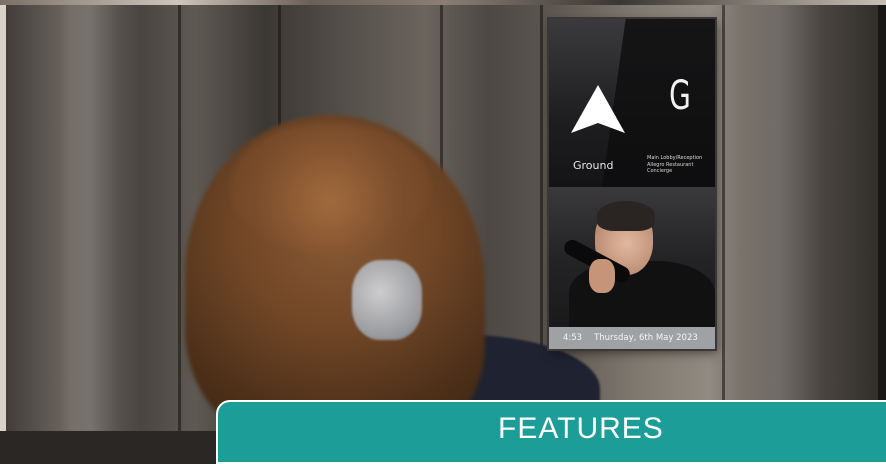 This screenshot has width=886, height=464. What do you see at coordinates (581, 428) in the screenshot?
I see `features-title: FEATURES` at bounding box center [581, 428].